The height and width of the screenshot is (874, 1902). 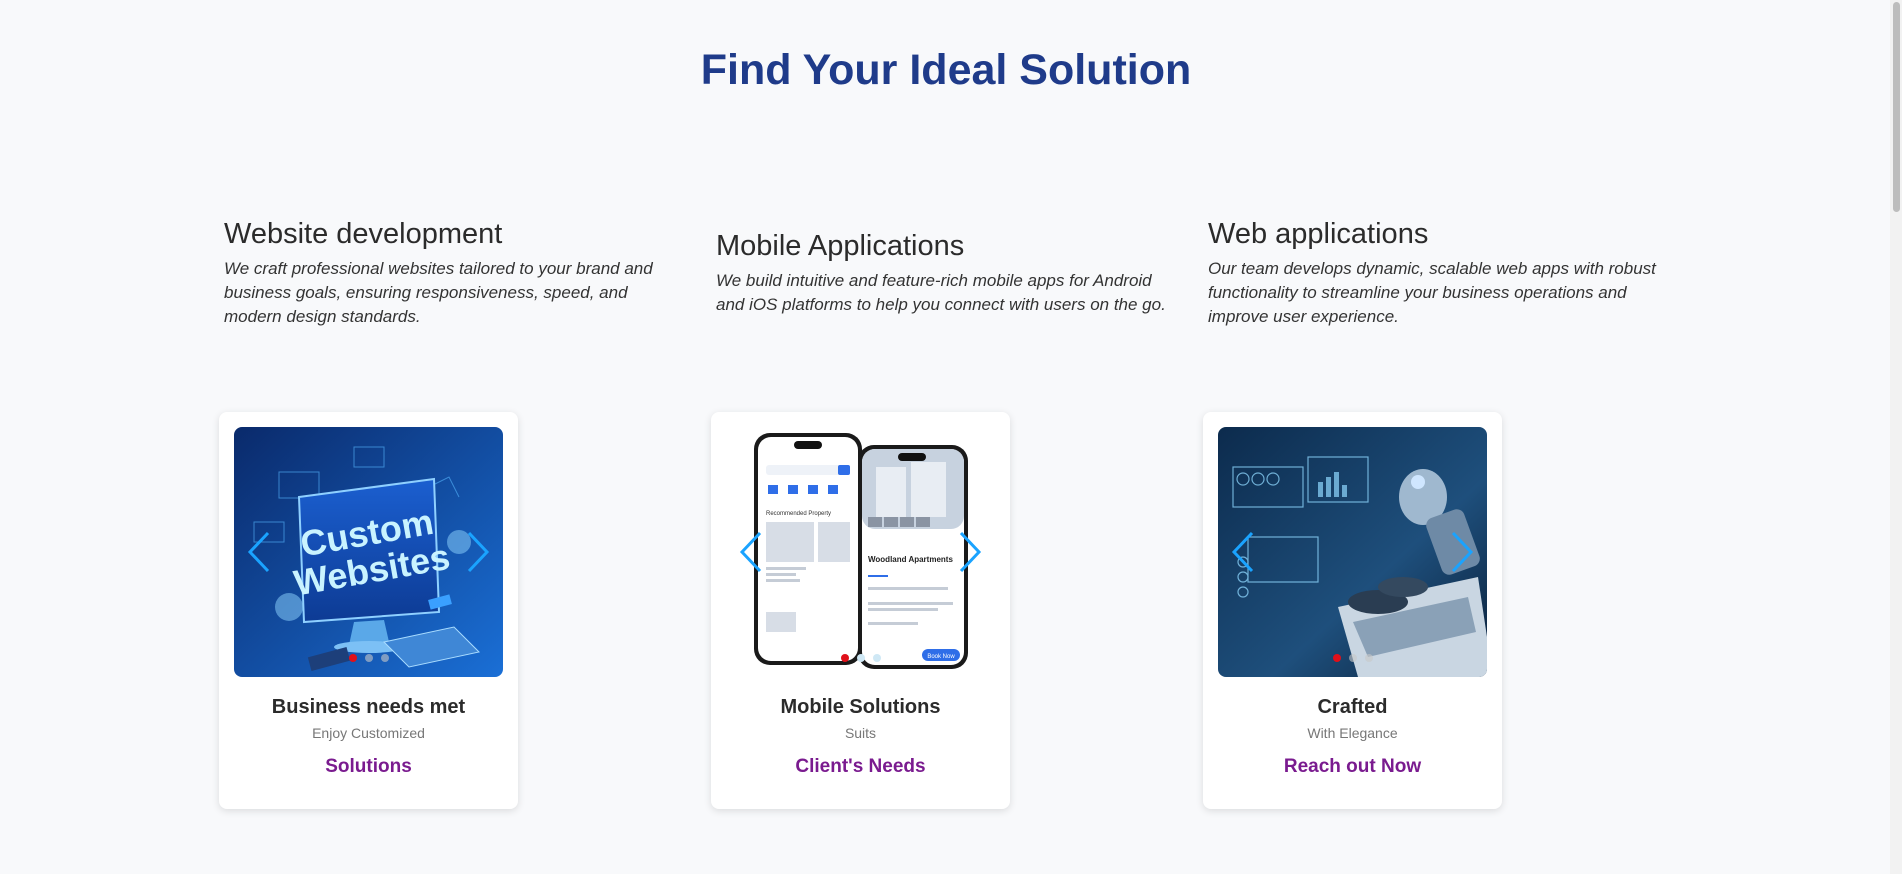 I want to click on card-subtitle: Enjoy Customized, so click(x=368, y=733).